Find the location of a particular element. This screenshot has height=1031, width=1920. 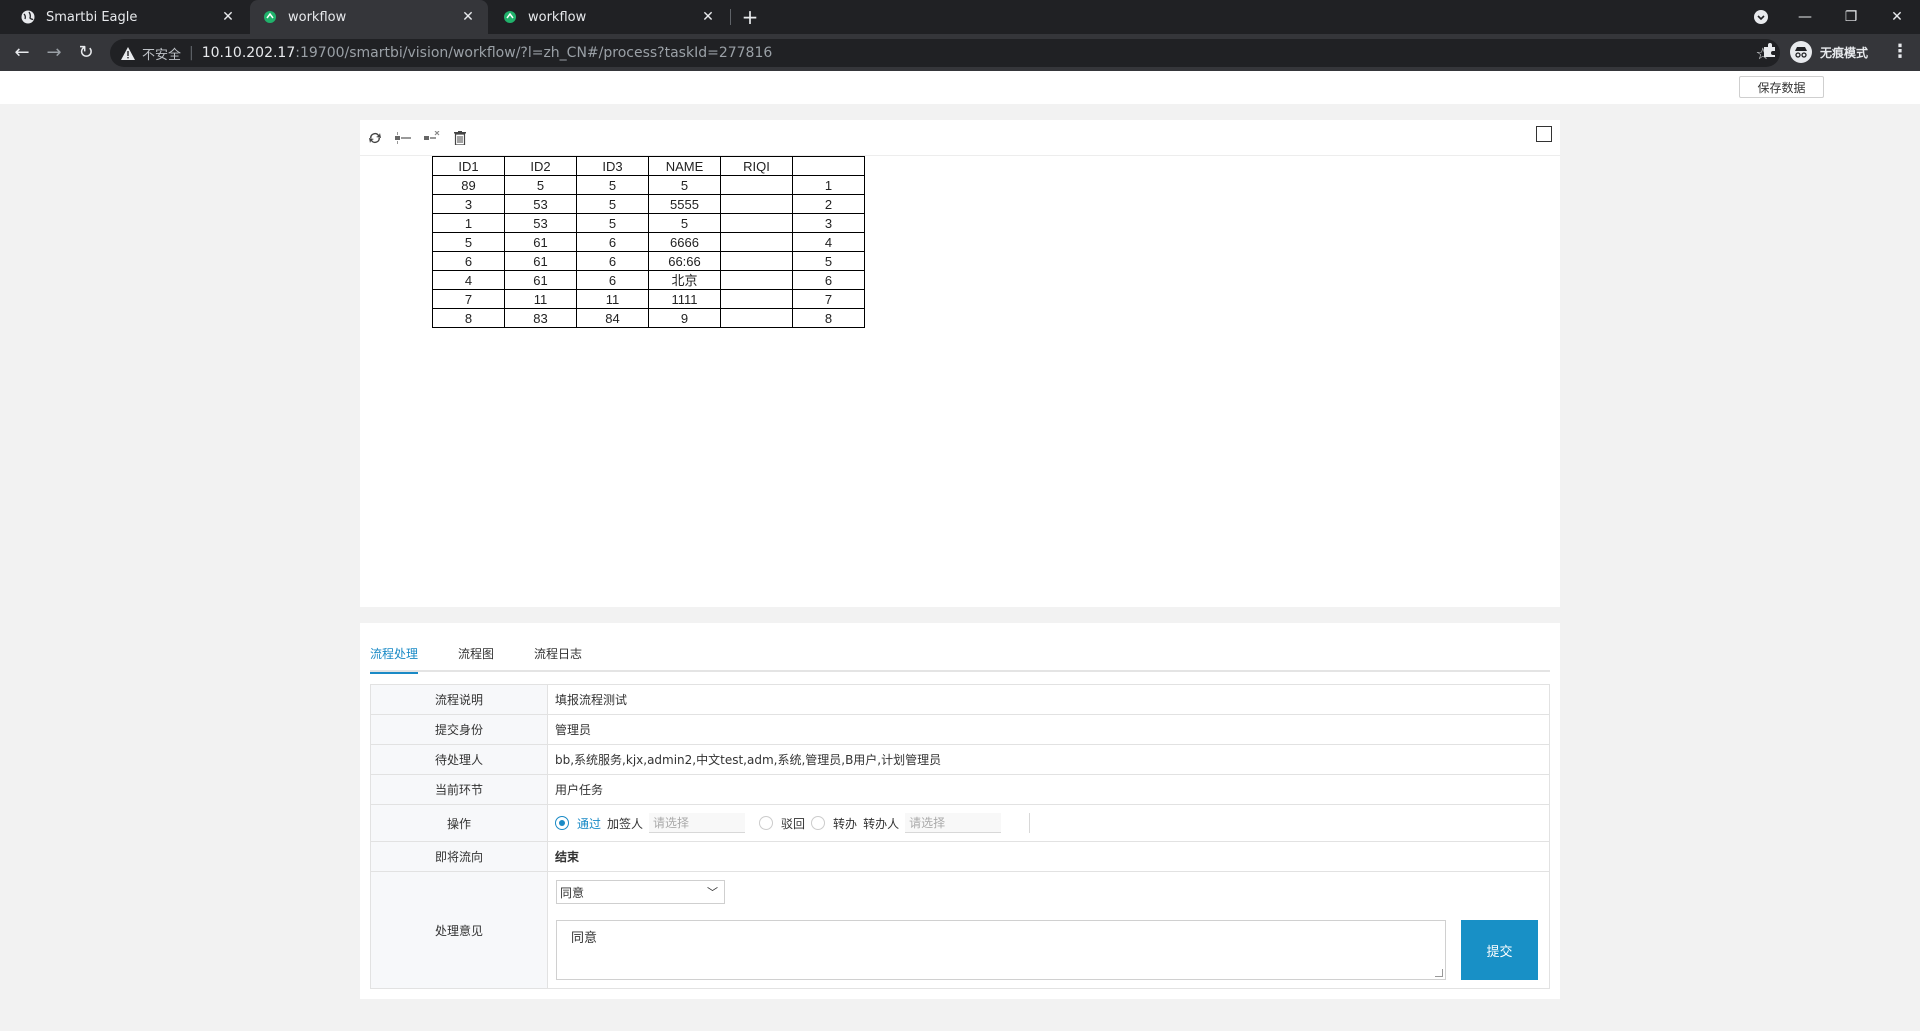

table-row: 1 53 5 5 3 is located at coordinates (648, 223).